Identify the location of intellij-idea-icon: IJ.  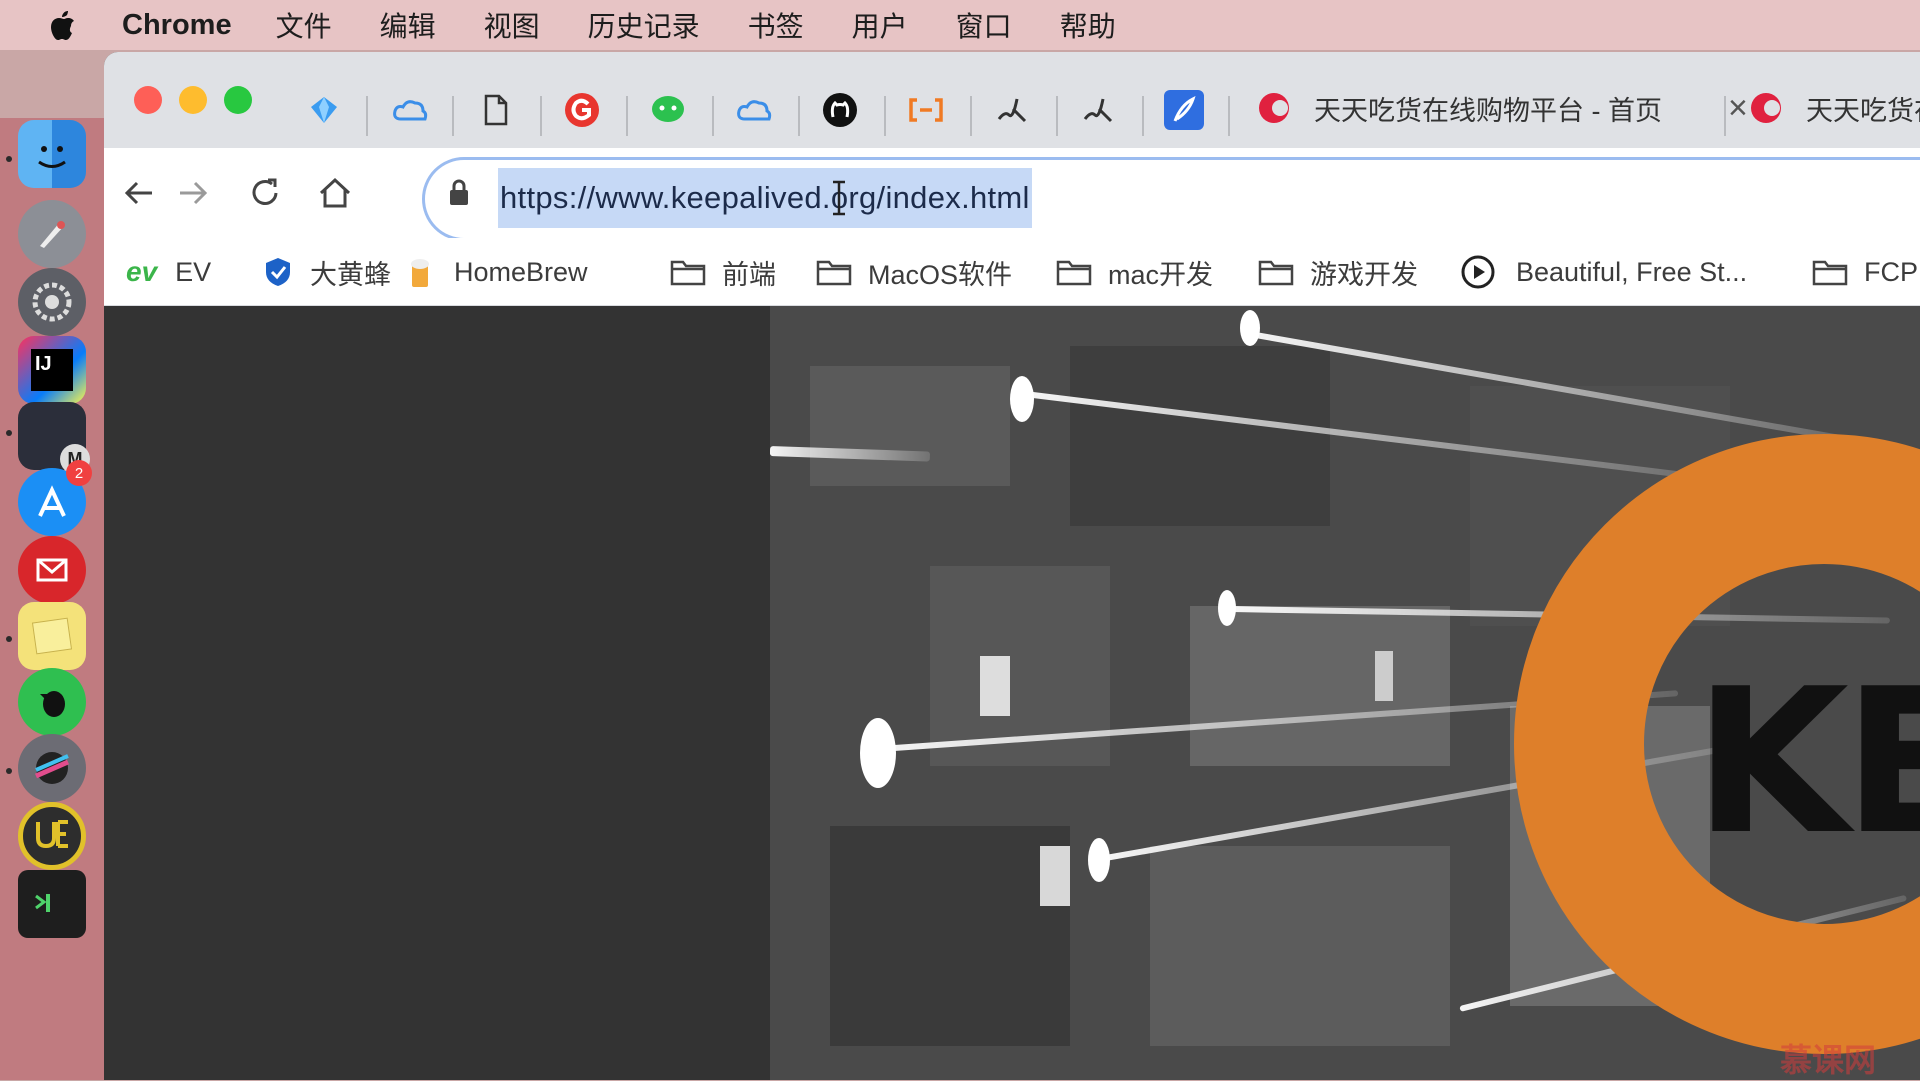
(52, 370).